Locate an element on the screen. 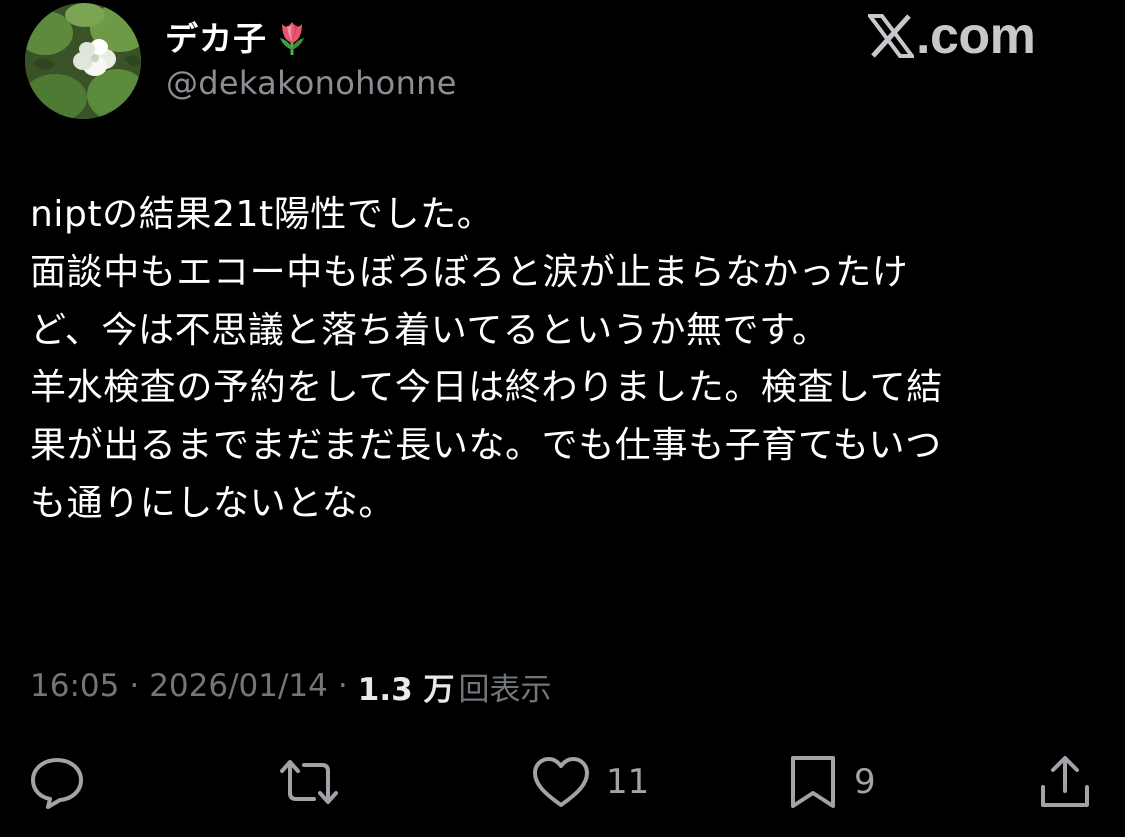 This screenshot has width=1125, height=837. post-line: ど、今は不思議と落ち着いてるというか無です。 is located at coordinates (429, 330).